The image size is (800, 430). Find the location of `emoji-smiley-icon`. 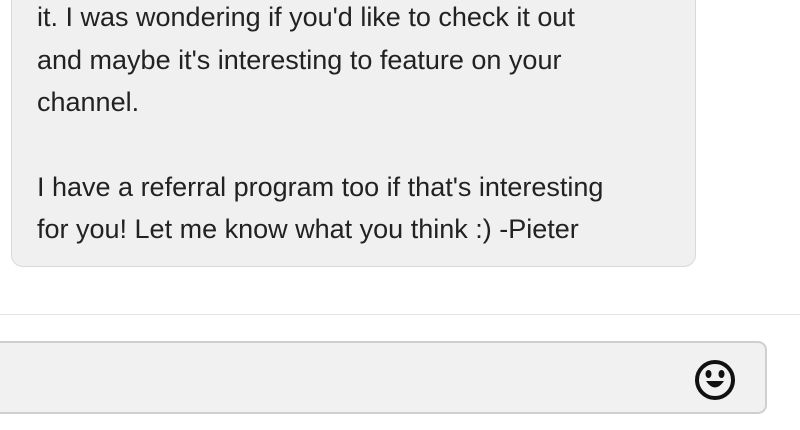

emoji-smiley-icon is located at coordinates (715, 380).